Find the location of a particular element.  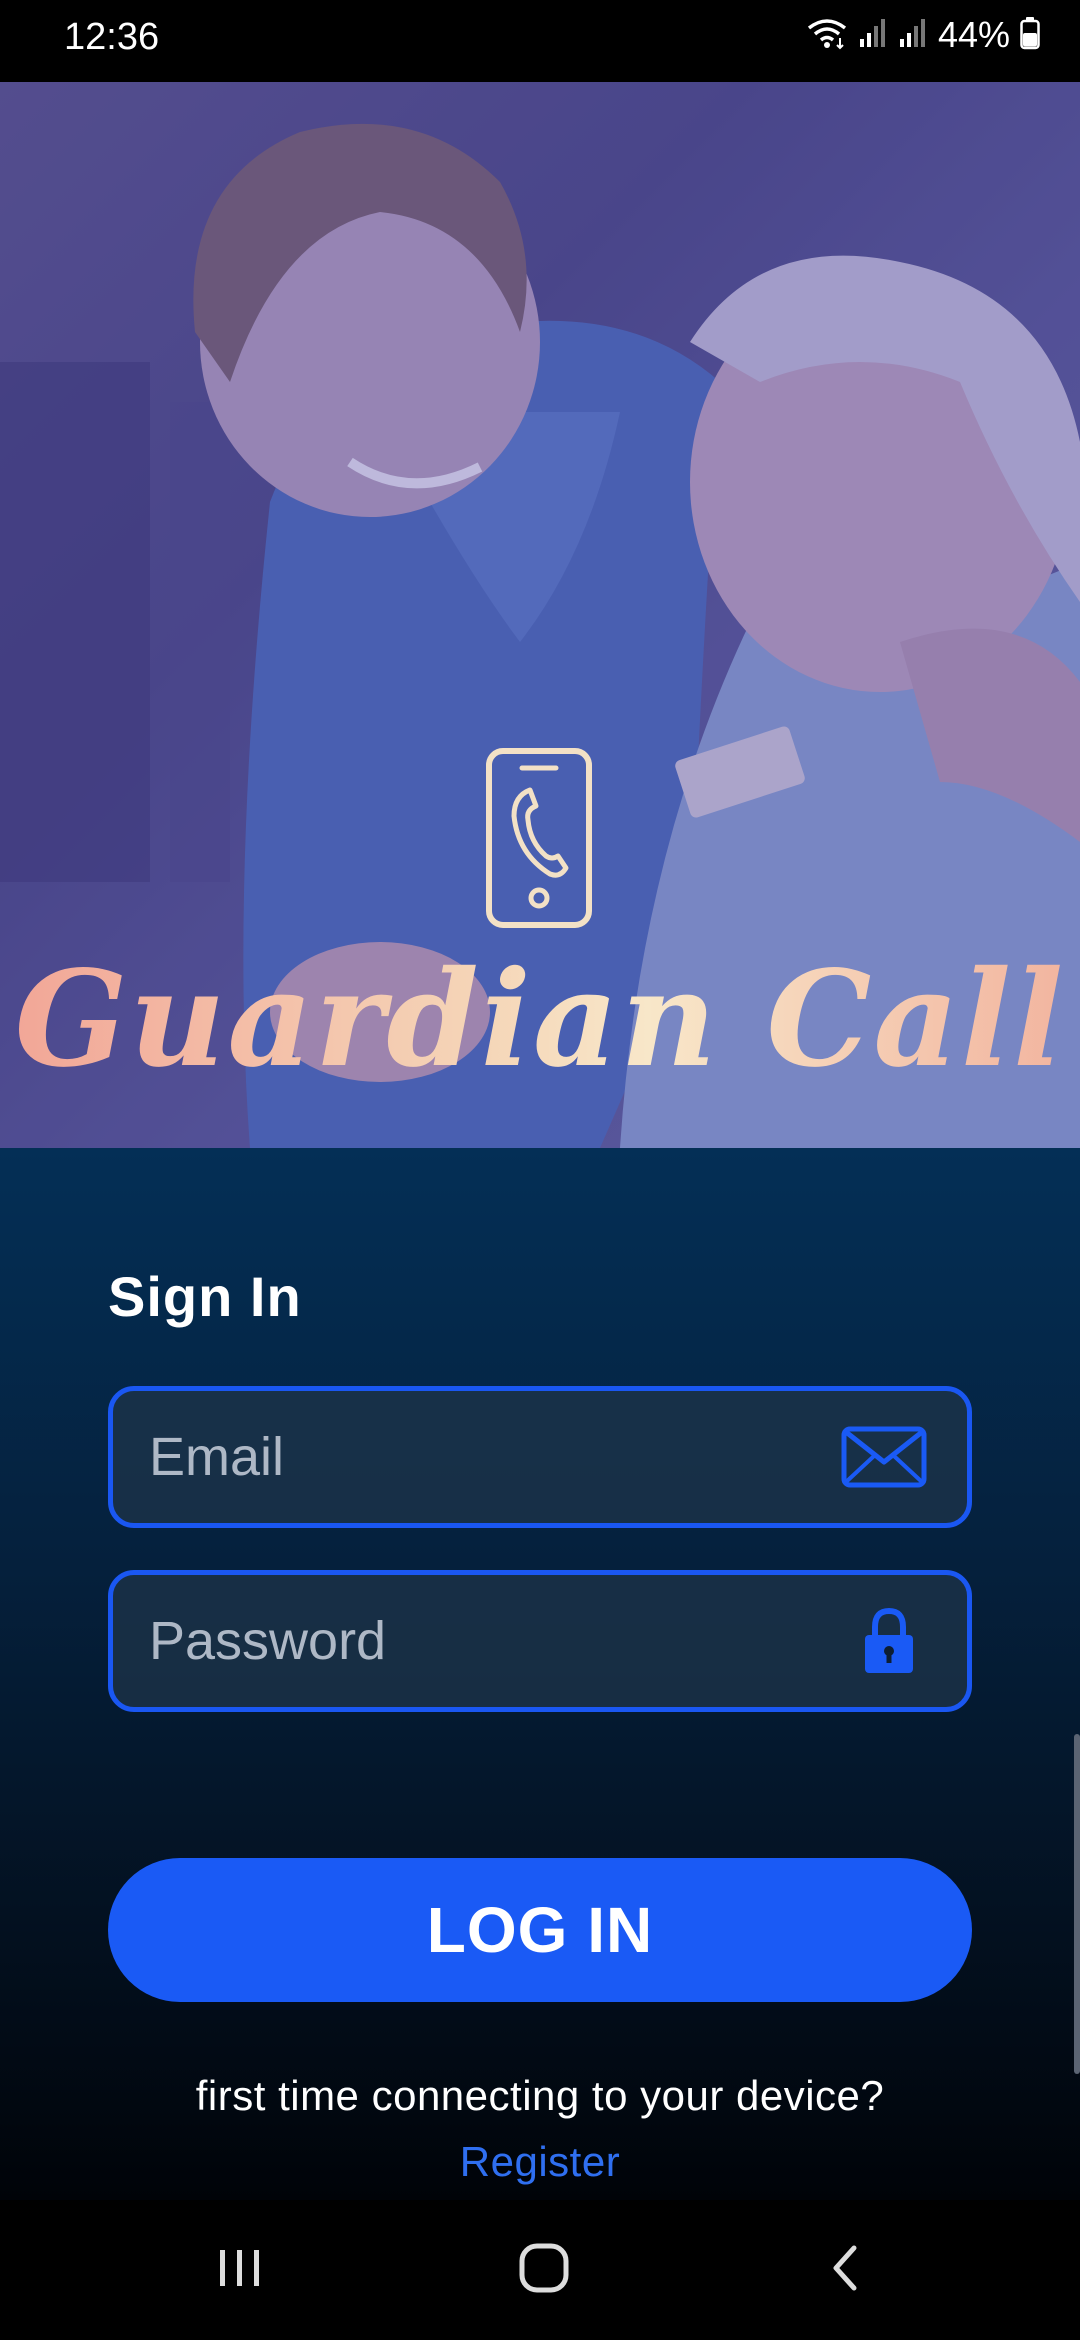

sign-in-title: Sign In is located at coordinates (205, 1296).